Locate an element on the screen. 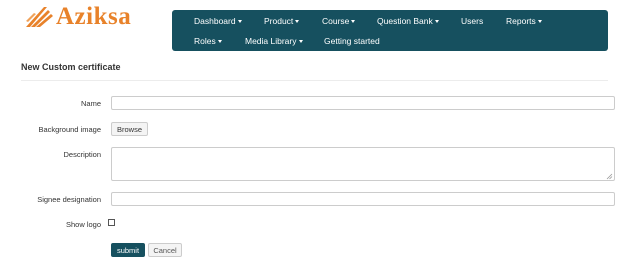 The height and width of the screenshot is (271, 625). description-label: Description is located at coordinates (82, 154).